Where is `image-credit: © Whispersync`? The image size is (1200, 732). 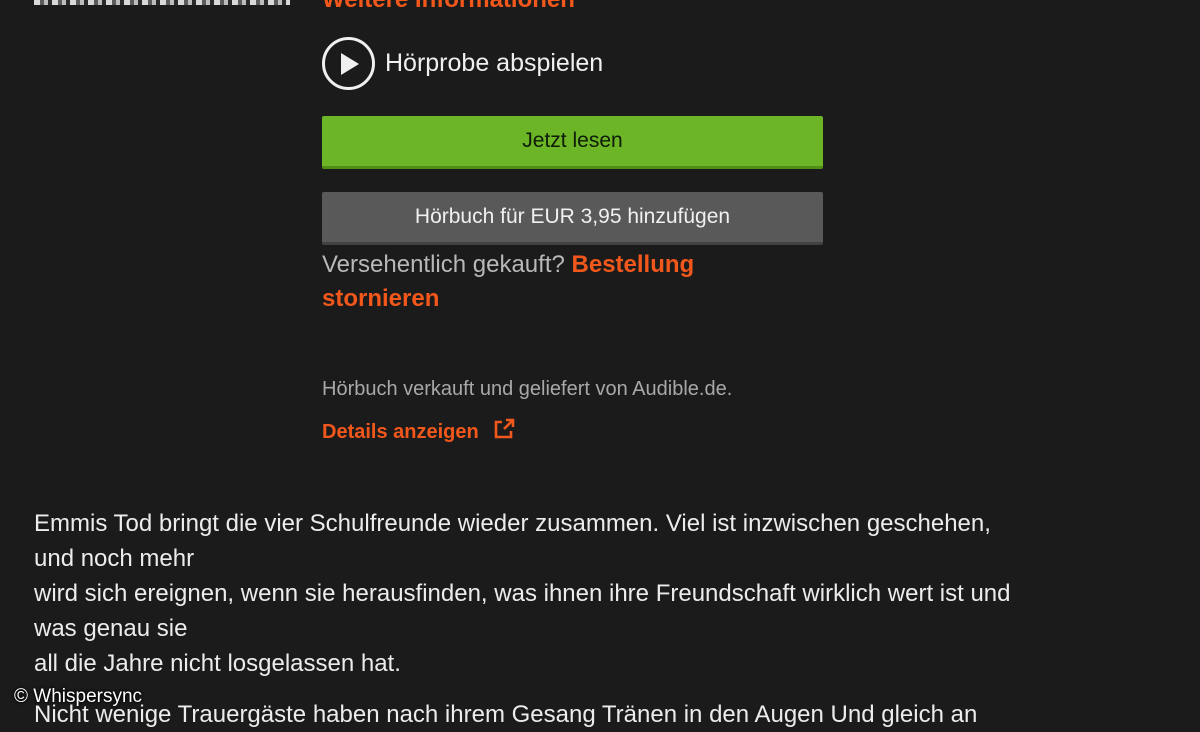 image-credit: © Whispersync is located at coordinates (78, 696).